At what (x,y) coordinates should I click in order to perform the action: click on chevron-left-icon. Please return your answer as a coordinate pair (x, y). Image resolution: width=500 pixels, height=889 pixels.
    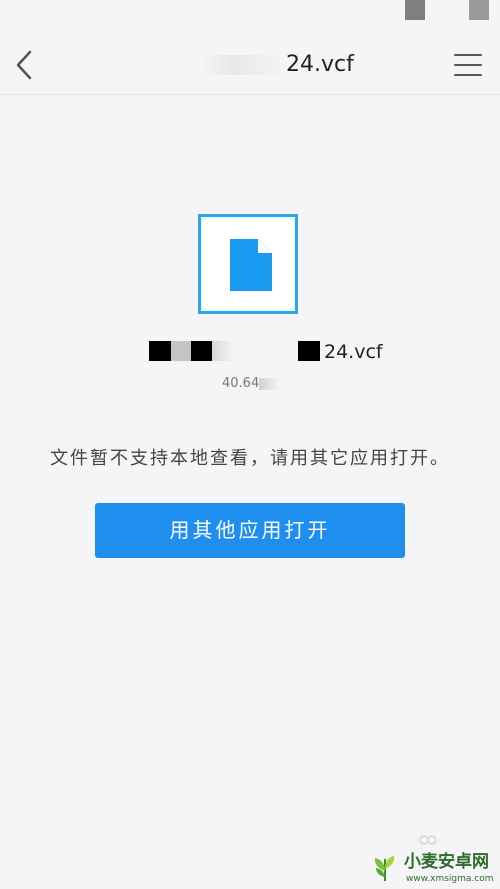
    Looking at the image, I should click on (24, 65).